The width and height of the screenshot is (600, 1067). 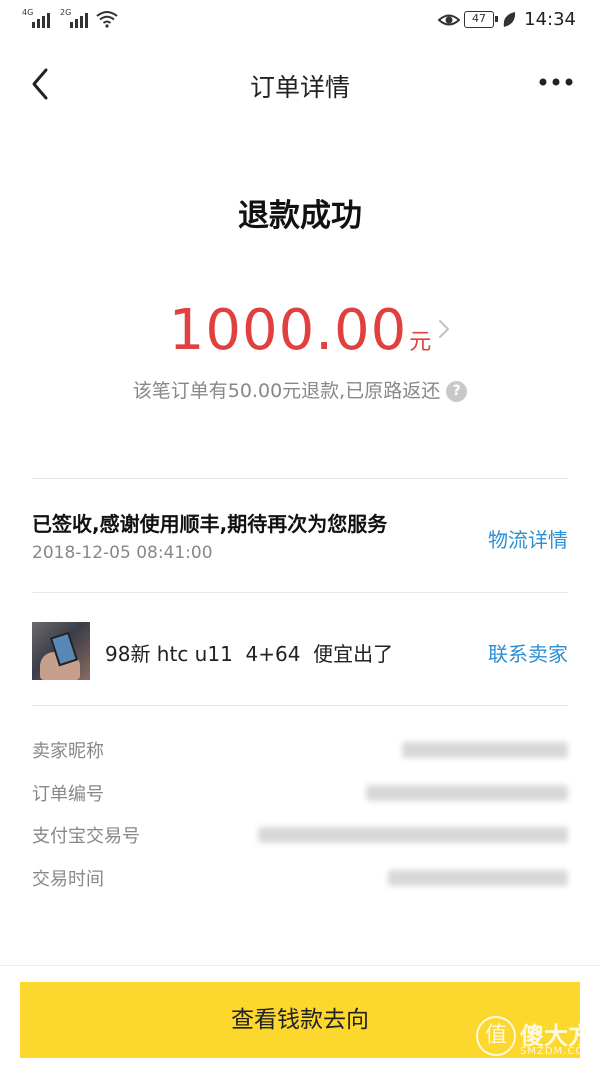 I want to click on sim2-network-label: 2G, so click(x=66, y=12).